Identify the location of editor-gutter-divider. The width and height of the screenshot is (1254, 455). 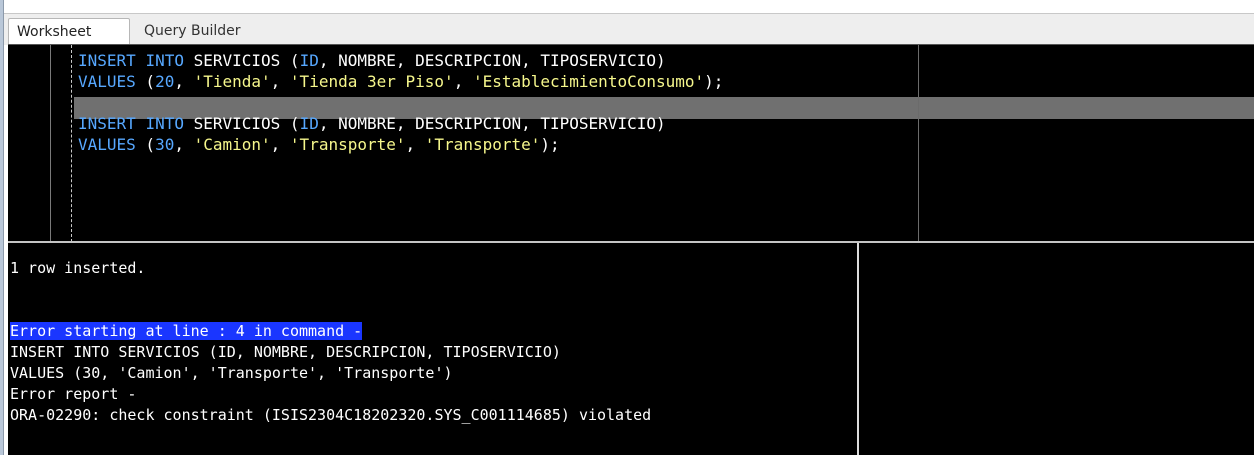
(50, 143).